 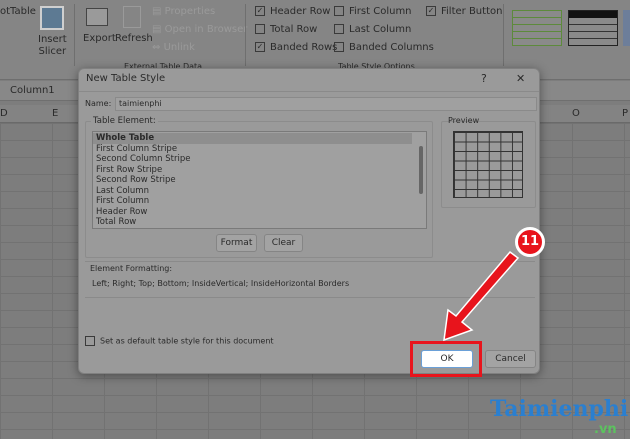 I want to click on step-badge: 11, so click(x=530, y=242).